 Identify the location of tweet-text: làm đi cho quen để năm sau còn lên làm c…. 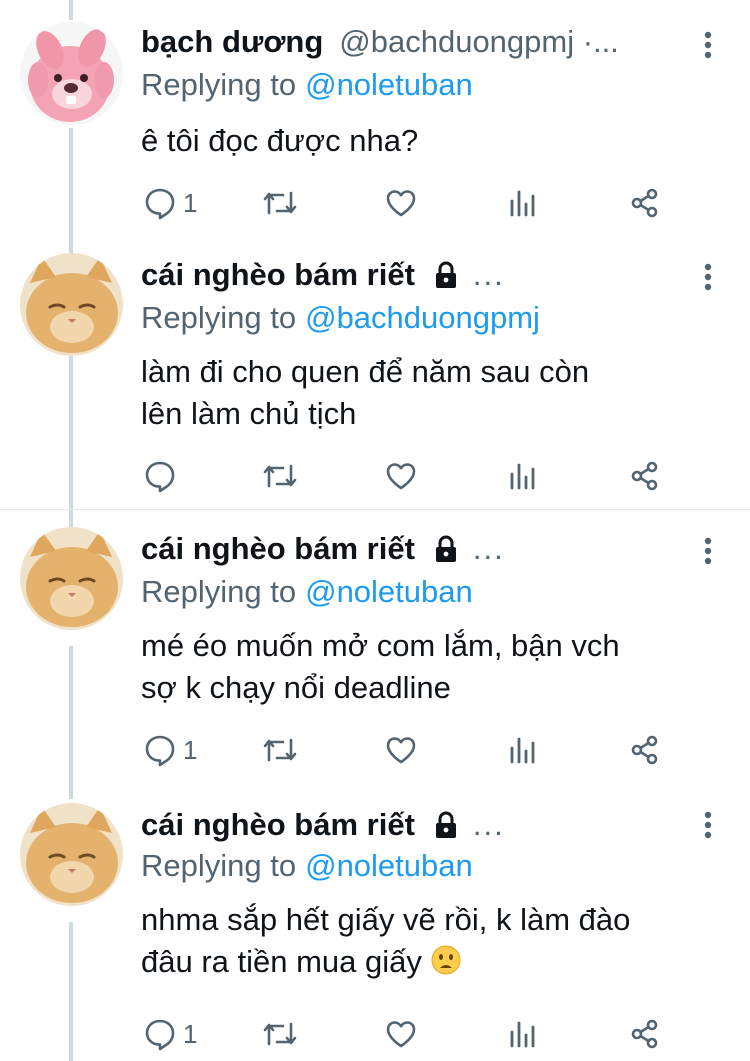
(436, 393).